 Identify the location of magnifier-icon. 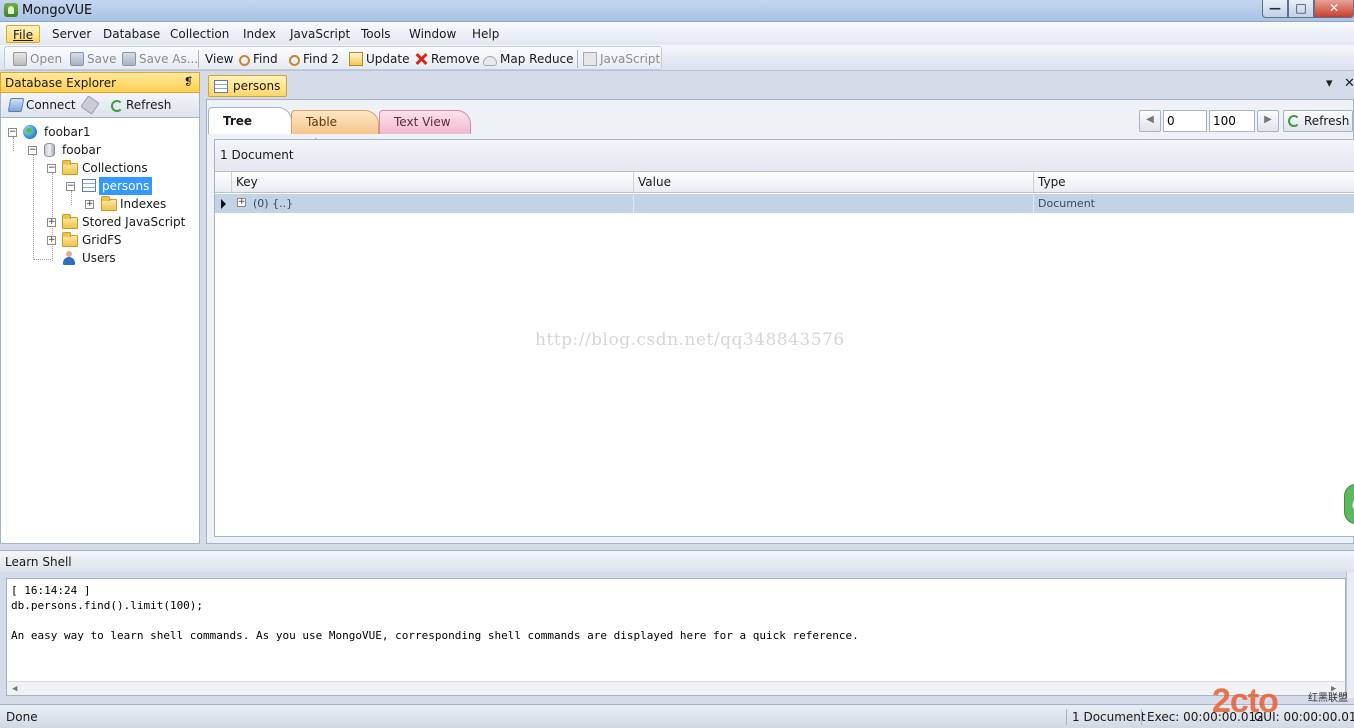
(244, 60).